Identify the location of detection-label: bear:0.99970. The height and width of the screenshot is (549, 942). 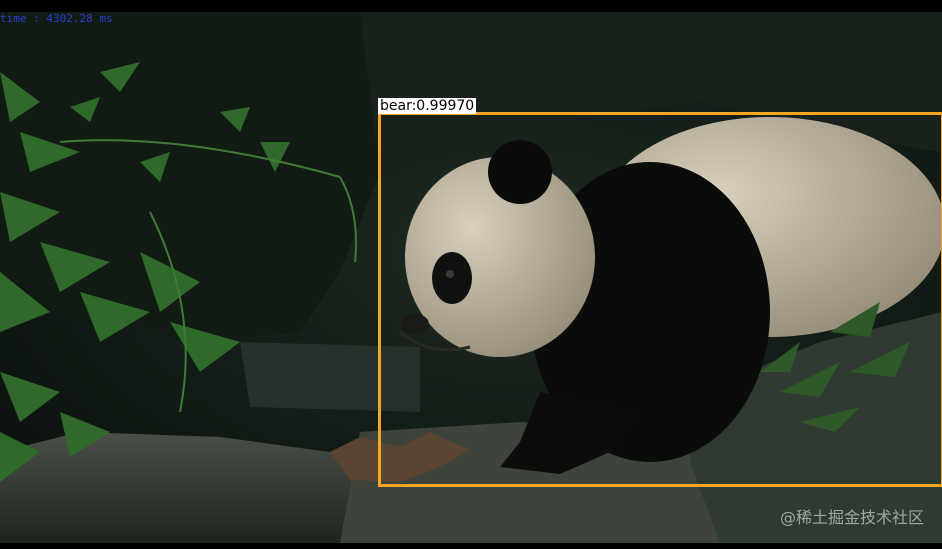
(427, 106).